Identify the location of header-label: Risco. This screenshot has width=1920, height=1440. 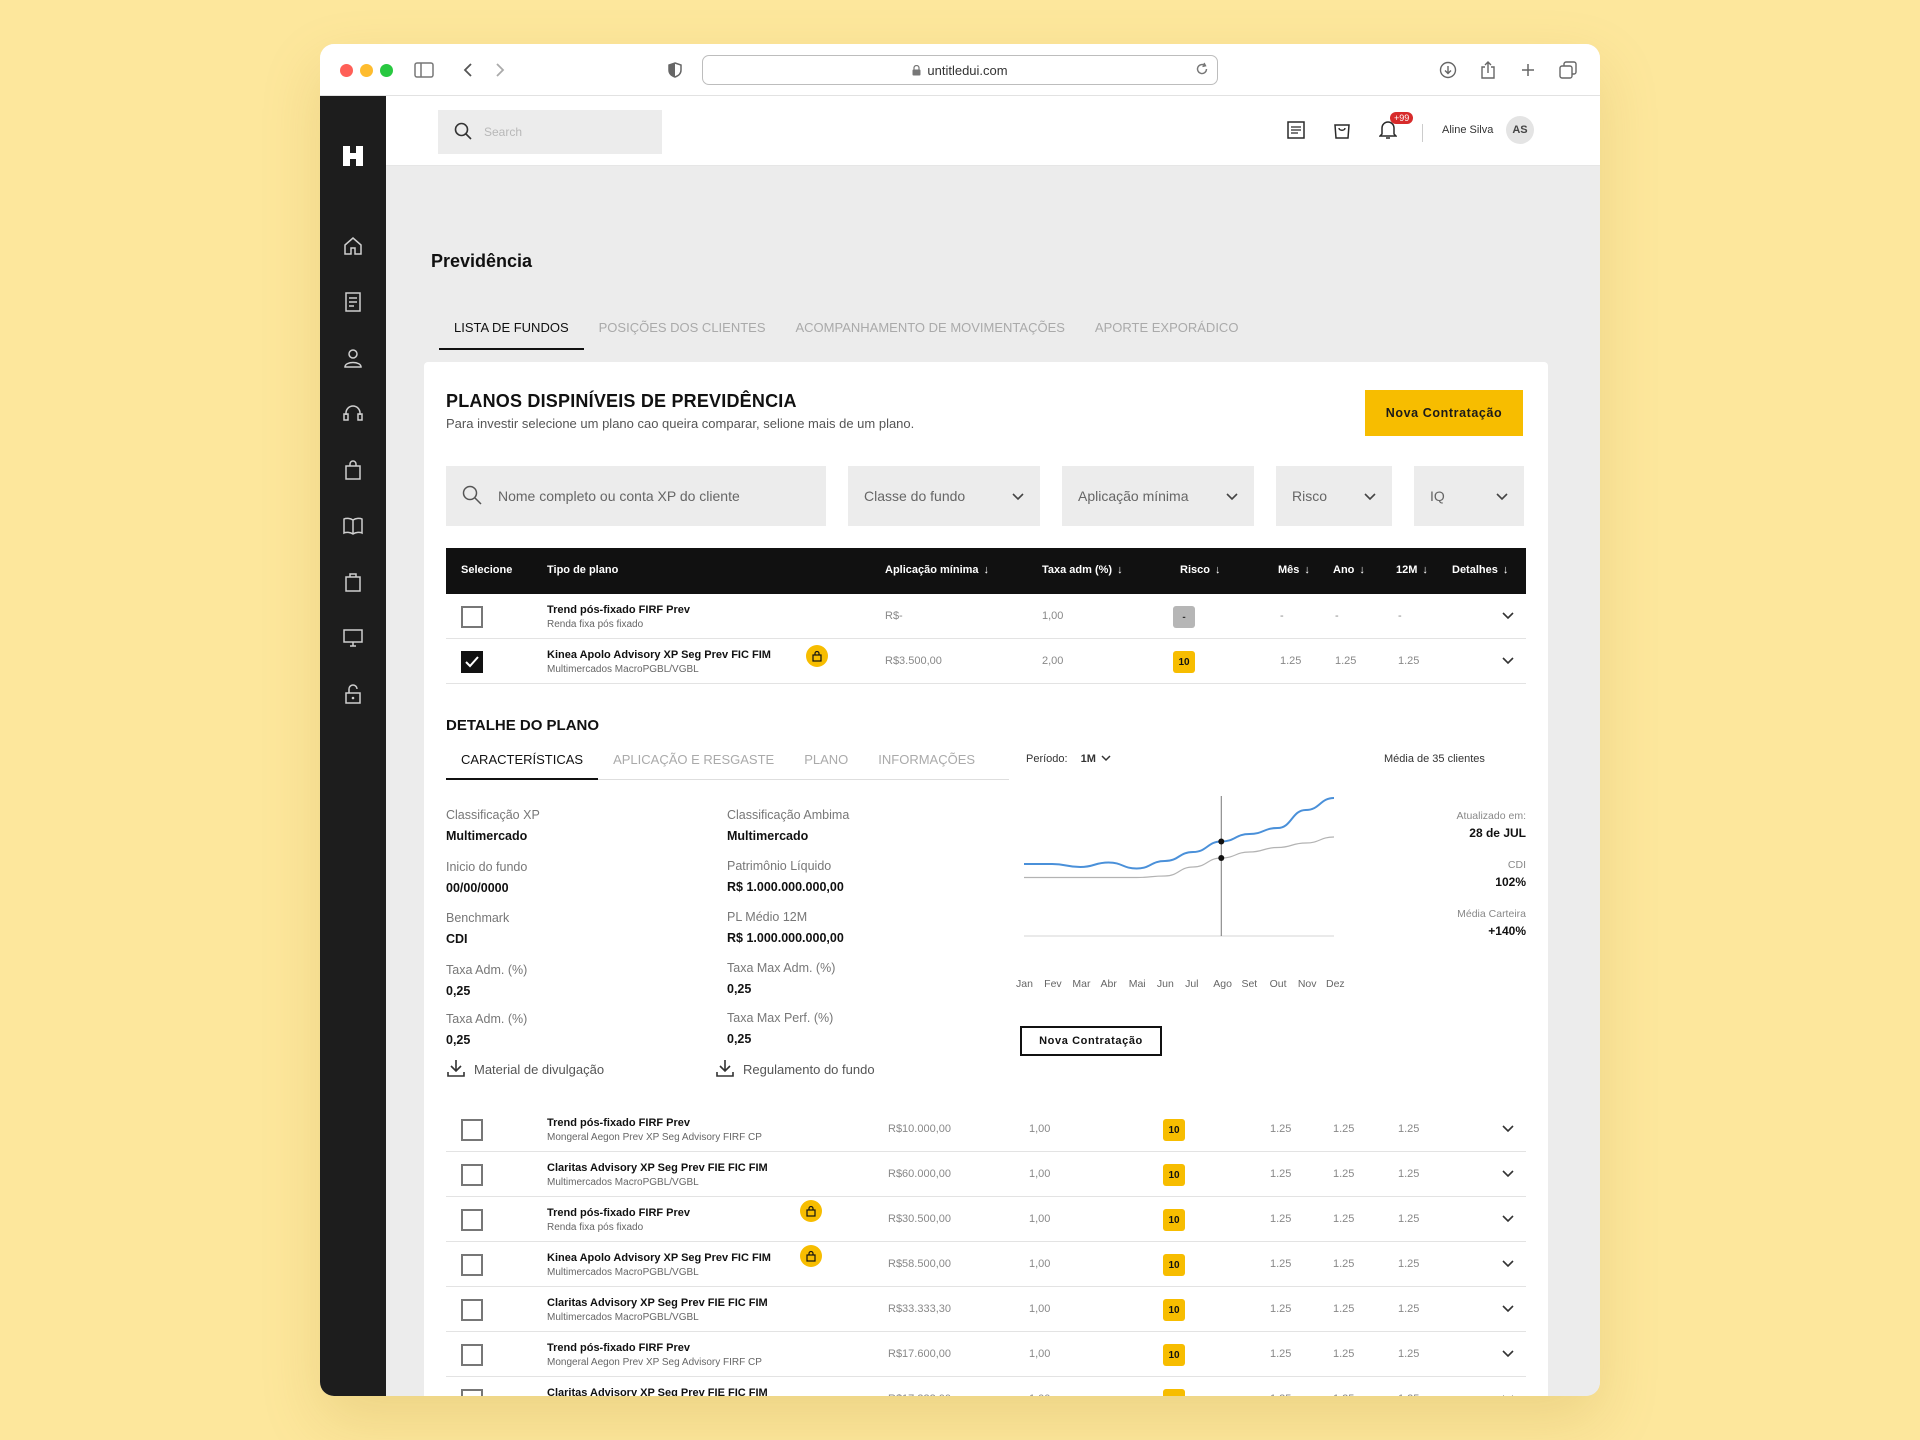
(1195, 570).